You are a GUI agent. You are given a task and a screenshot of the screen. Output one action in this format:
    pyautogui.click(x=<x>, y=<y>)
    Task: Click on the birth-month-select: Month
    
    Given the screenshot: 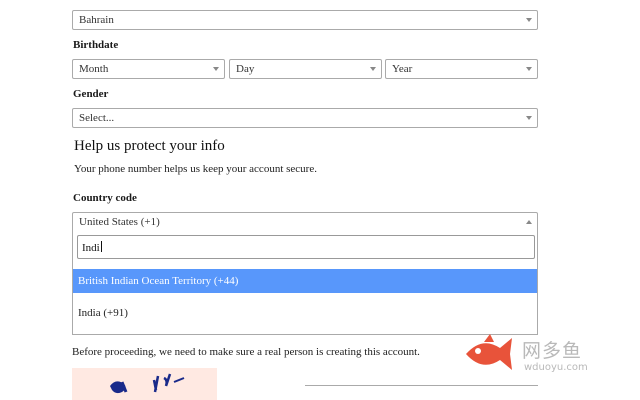 What is the action you would take?
    pyautogui.click(x=148, y=69)
    